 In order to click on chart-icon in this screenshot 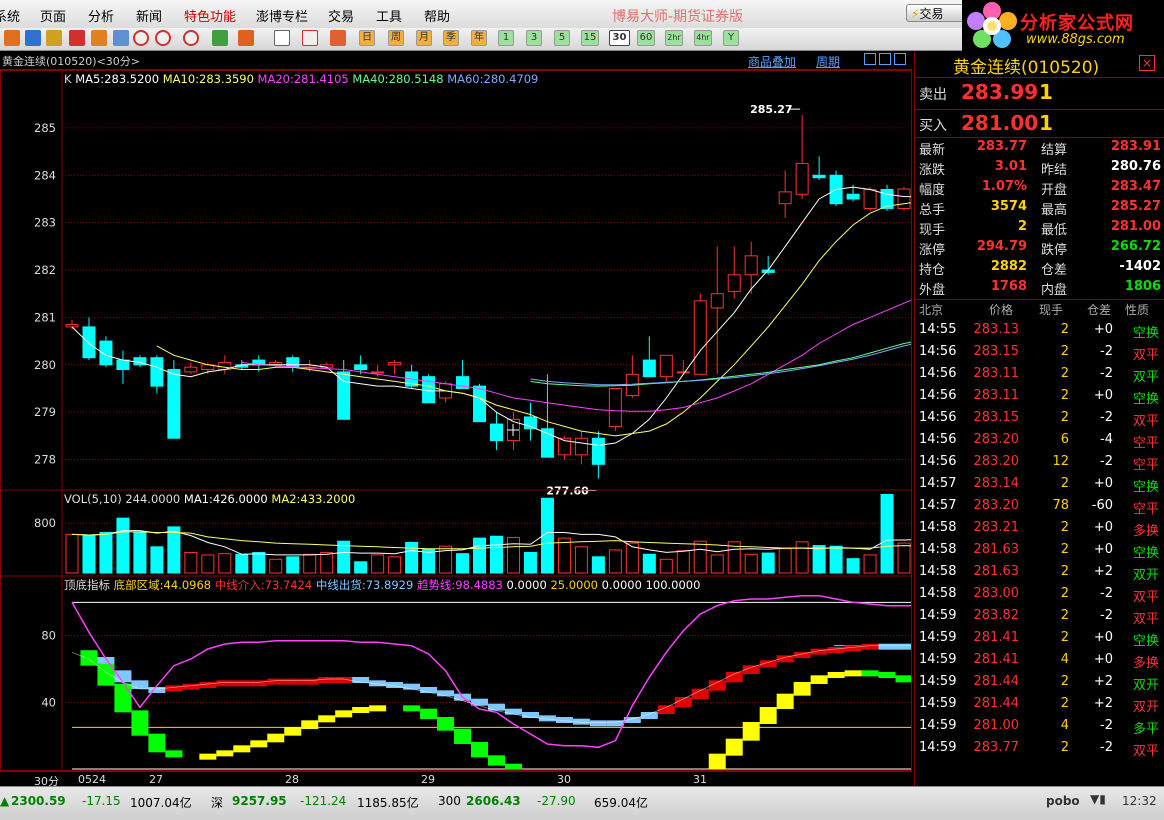, I will do `click(54, 38)`.